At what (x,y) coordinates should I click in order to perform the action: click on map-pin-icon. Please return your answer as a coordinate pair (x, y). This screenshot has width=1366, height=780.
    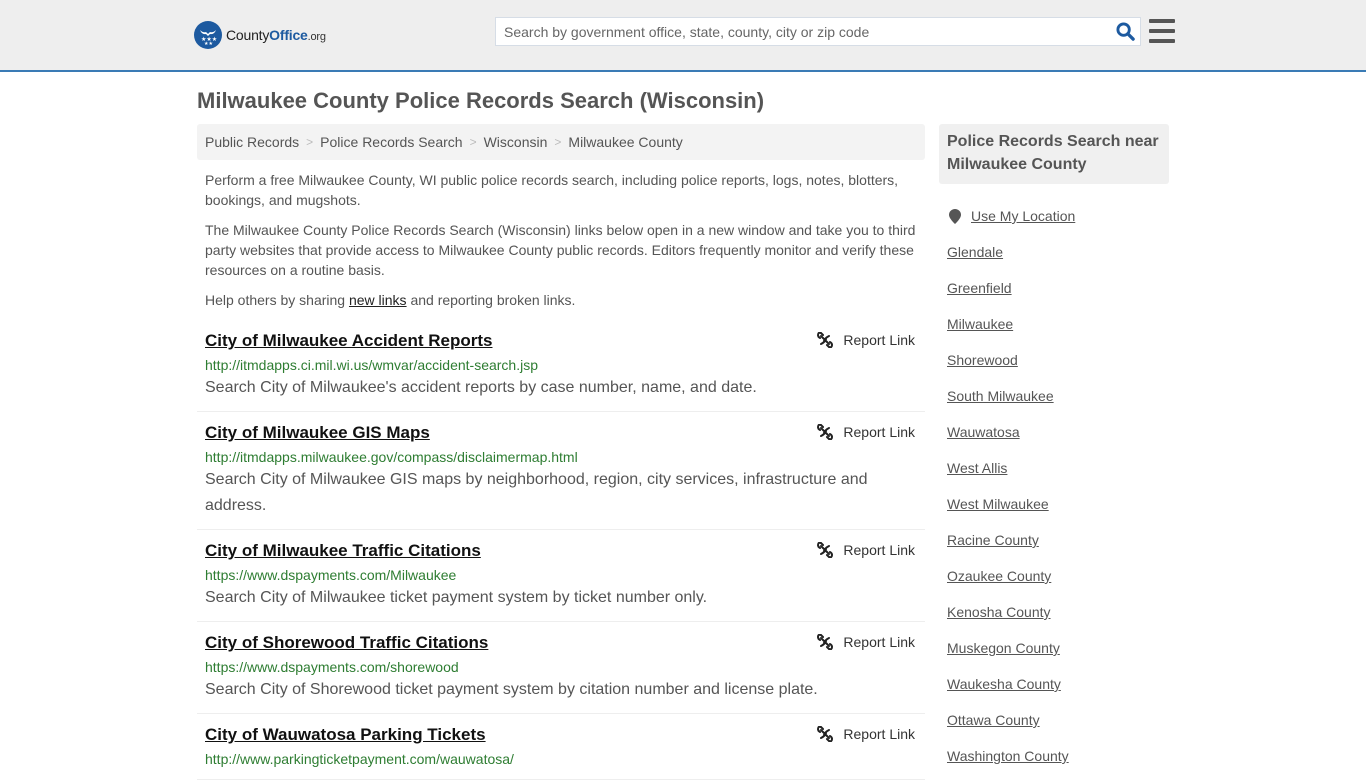
    Looking at the image, I should click on (955, 216).